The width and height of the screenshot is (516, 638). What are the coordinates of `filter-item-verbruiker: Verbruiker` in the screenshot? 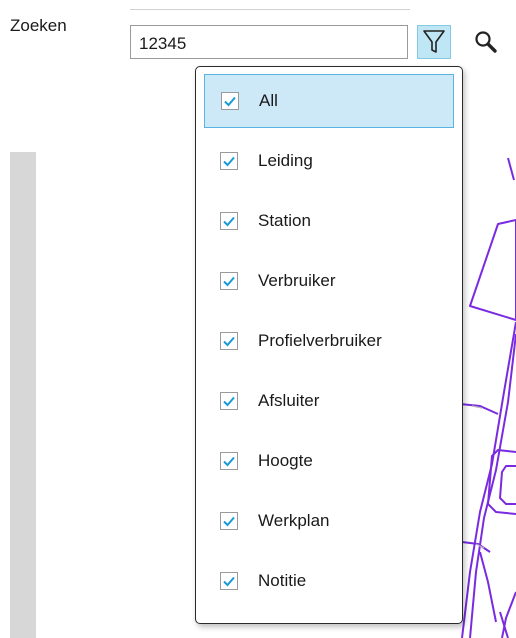 It's located at (329, 281).